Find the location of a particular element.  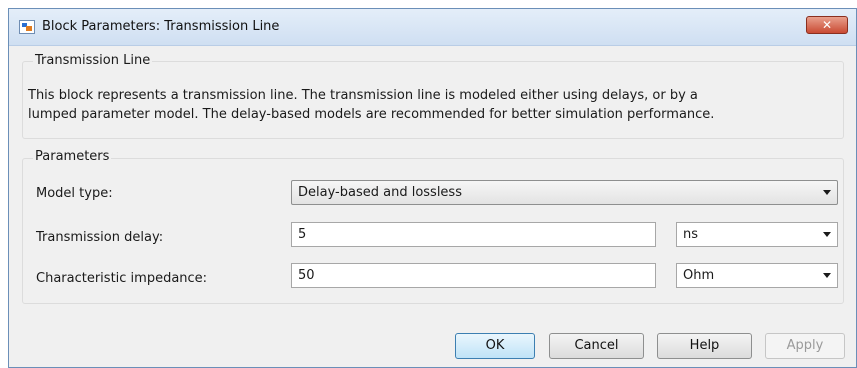

transmission-delay-value: 5 is located at coordinates (302, 234).